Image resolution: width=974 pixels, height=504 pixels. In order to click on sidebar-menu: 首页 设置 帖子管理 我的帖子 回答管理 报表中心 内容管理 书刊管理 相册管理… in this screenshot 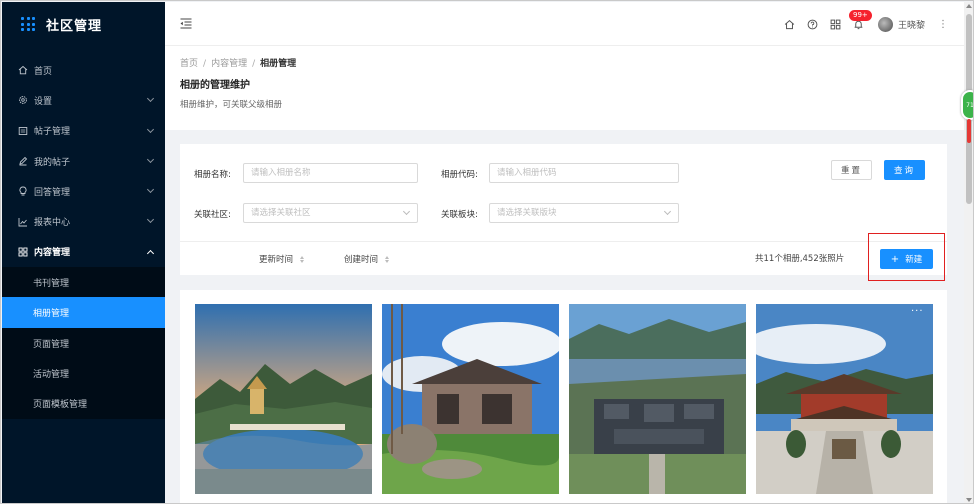, I will do `click(83, 237)`.